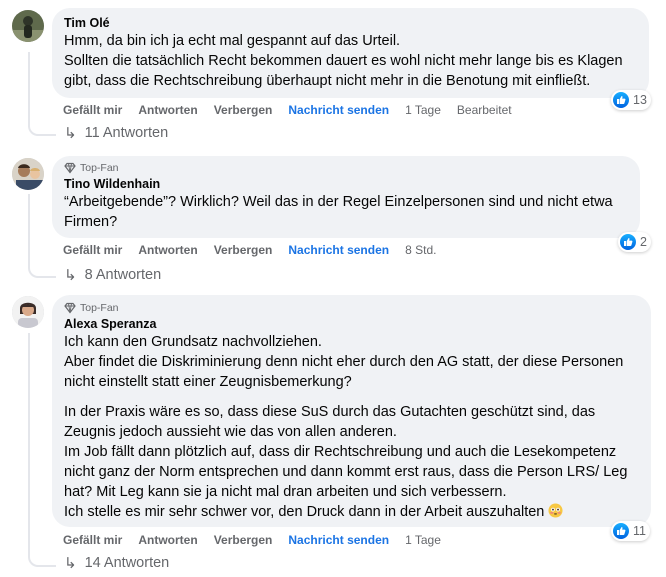 The height and width of the screenshot is (577, 666). I want to click on view-replies-button: ↳ 8 Antworten, so click(112, 275).